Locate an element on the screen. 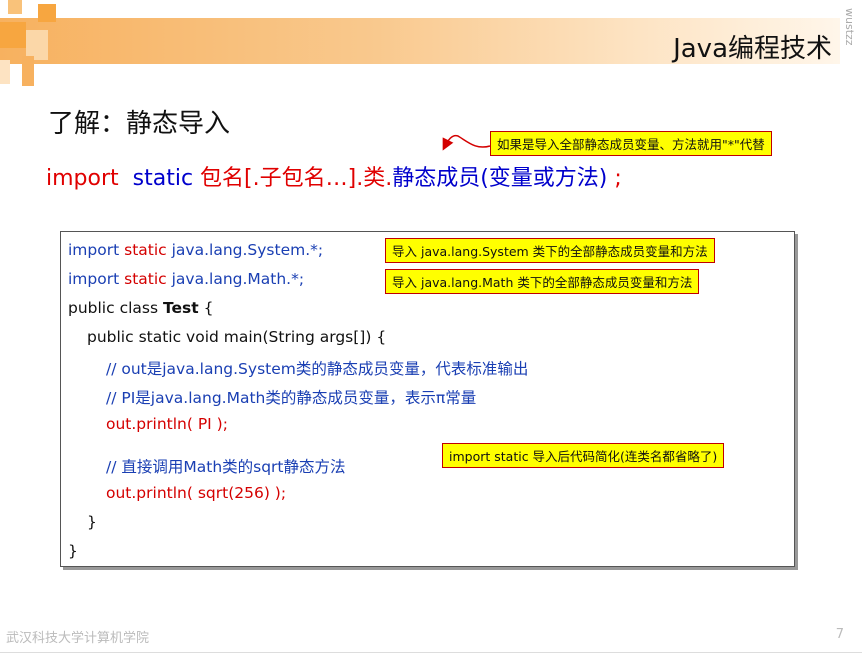 The image size is (862, 655). code-line-7: out.println( PI ); is located at coordinates (167, 424).